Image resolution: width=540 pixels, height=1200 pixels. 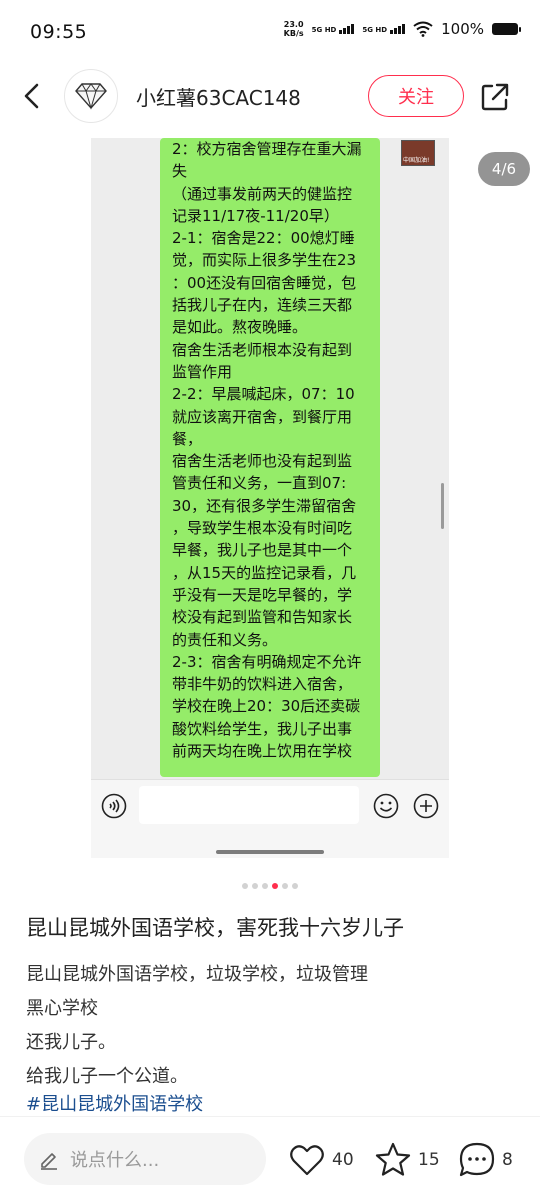 I want to click on chat-line: 前两天均在晚上饮用在学校, so click(x=262, y=751).